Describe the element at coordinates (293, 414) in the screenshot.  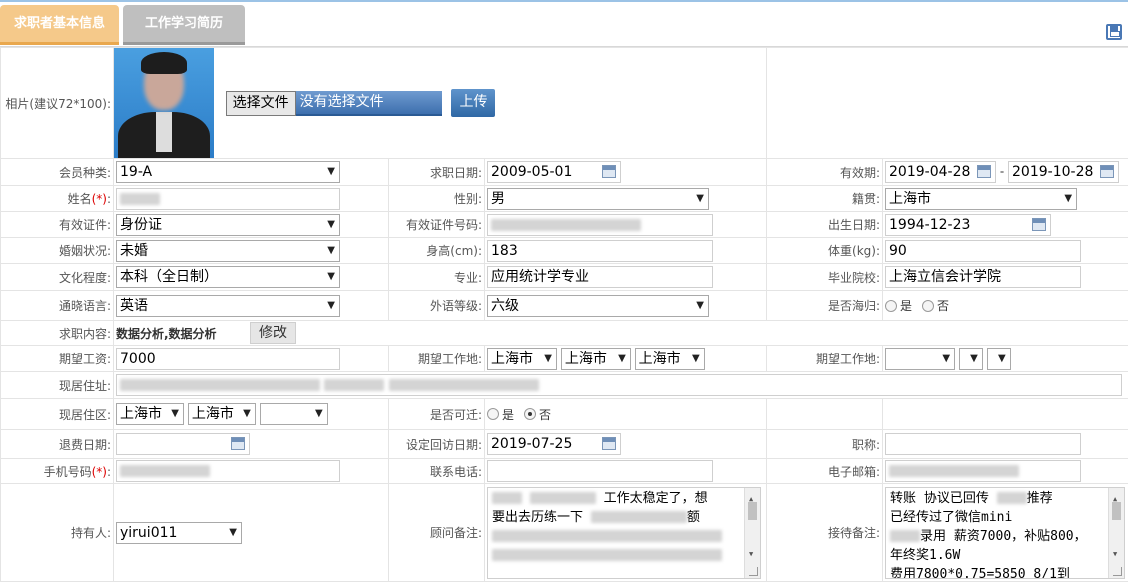
I see `area-select-3: ▼` at that location.